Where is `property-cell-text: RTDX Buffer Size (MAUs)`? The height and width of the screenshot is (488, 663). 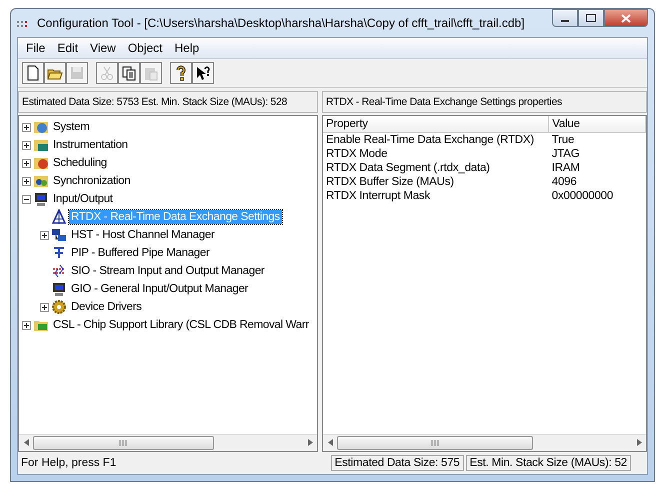 property-cell-text: RTDX Buffer Size (MAUs) is located at coordinates (390, 182).